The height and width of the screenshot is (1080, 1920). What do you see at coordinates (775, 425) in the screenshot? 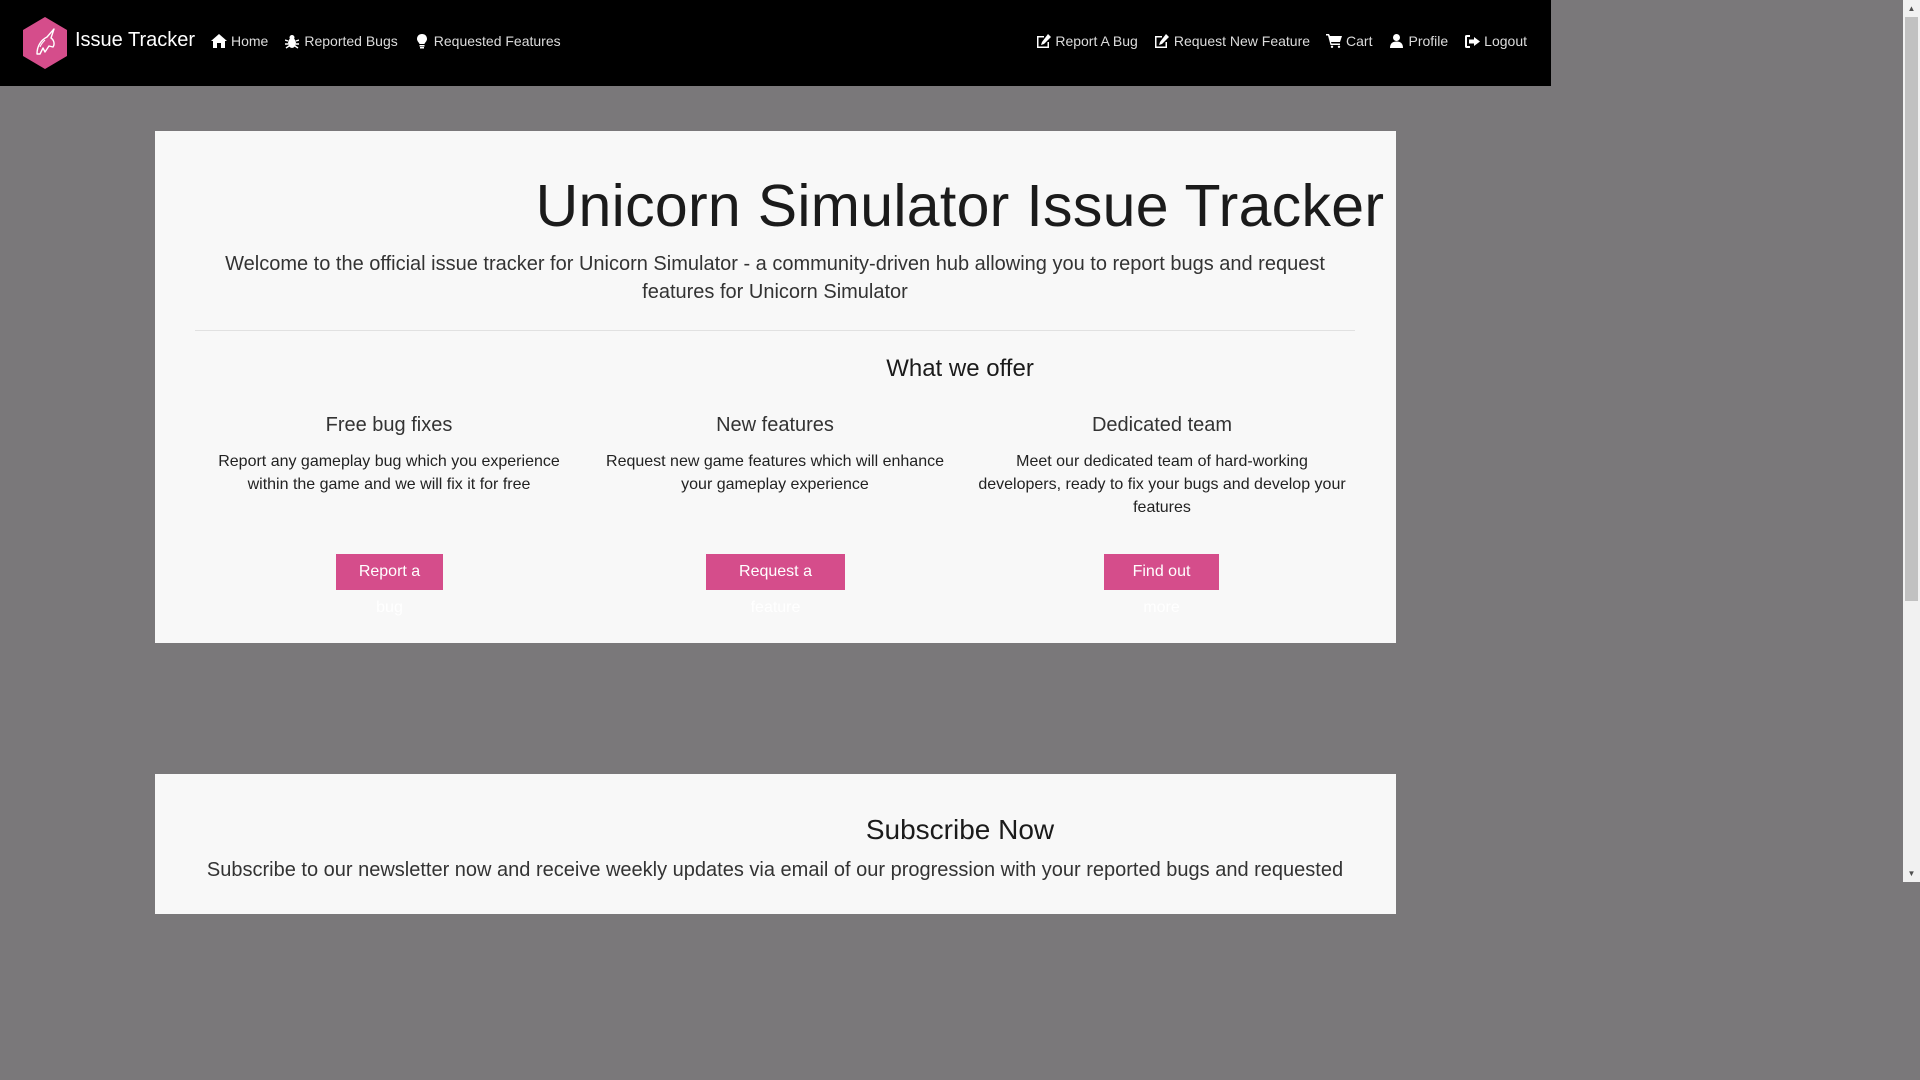
I see `offer-column-heading: New features` at bounding box center [775, 425].